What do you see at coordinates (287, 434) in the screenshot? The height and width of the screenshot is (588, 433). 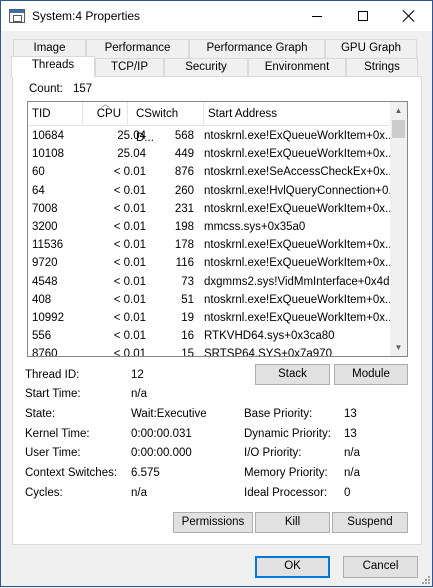 I see `dynamic-priority-label: Dynamic Priority:` at bounding box center [287, 434].